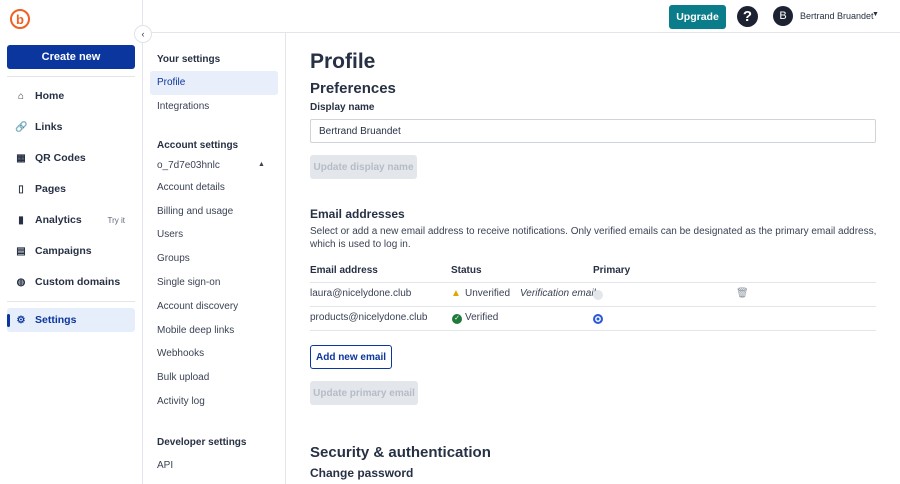 This screenshot has width=900, height=484. I want to click on gear-icon: ⚙, so click(21, 320).